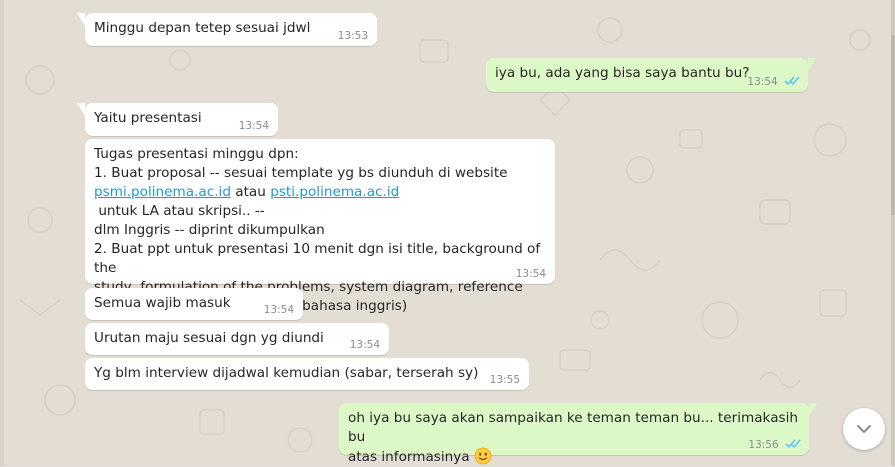 The height and width of the screenshot is (467, 895). Describe the element at coordinates (504, 380) in the screenshot. I see `message-time: 13:55` at that location.